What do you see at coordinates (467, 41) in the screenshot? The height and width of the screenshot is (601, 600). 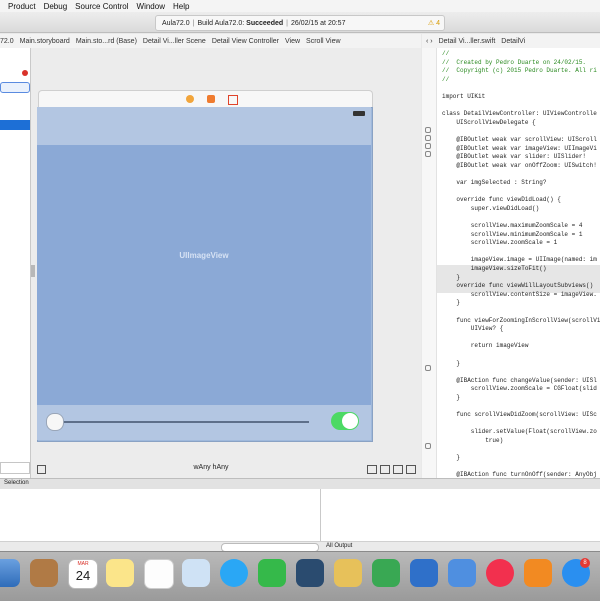 I see `jump-item: Detail Vi...ller.swift` at bounding box center [467, 41].